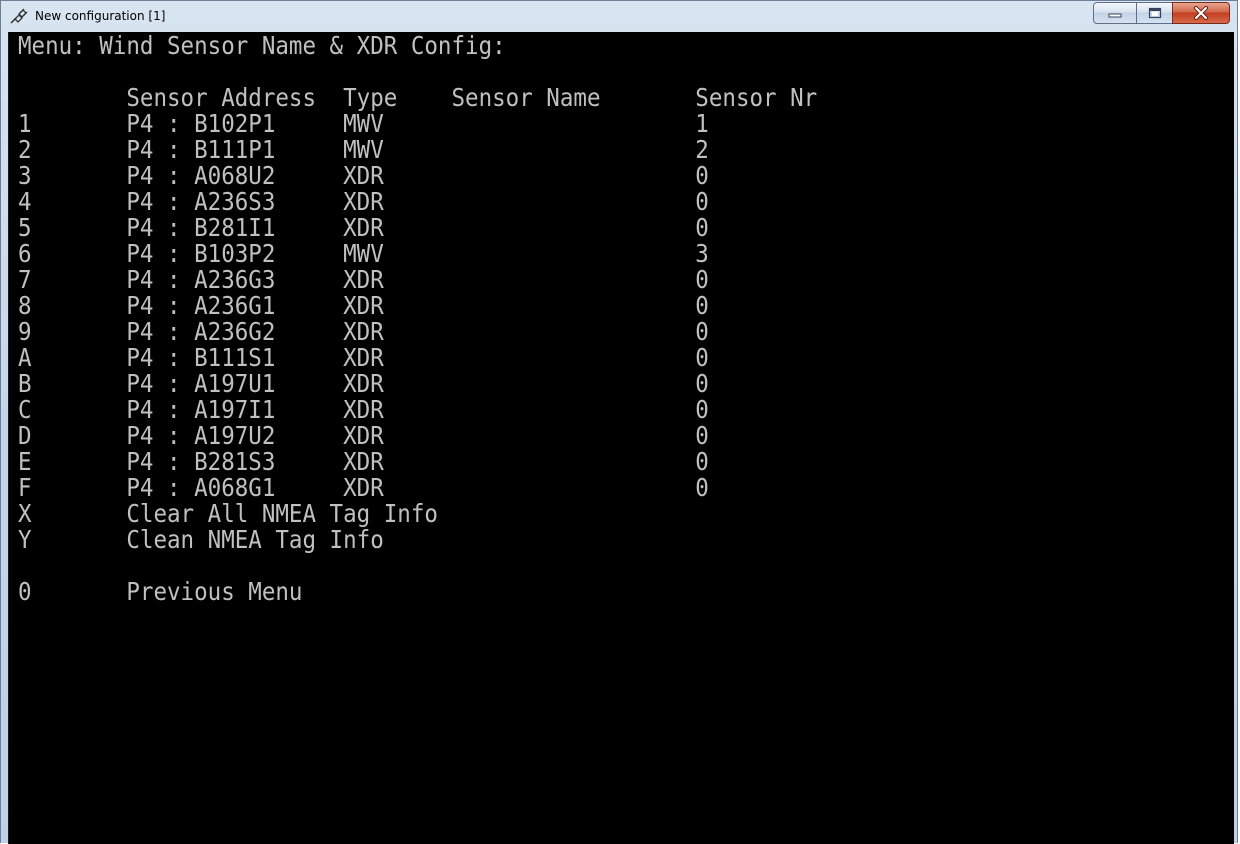 This screenshot has width=1240, height=844. Describe the element at coordinates (363, 461) in the screenshot. I see `menu-option-line: E P4 : B281S3 XDR 0` at that location.